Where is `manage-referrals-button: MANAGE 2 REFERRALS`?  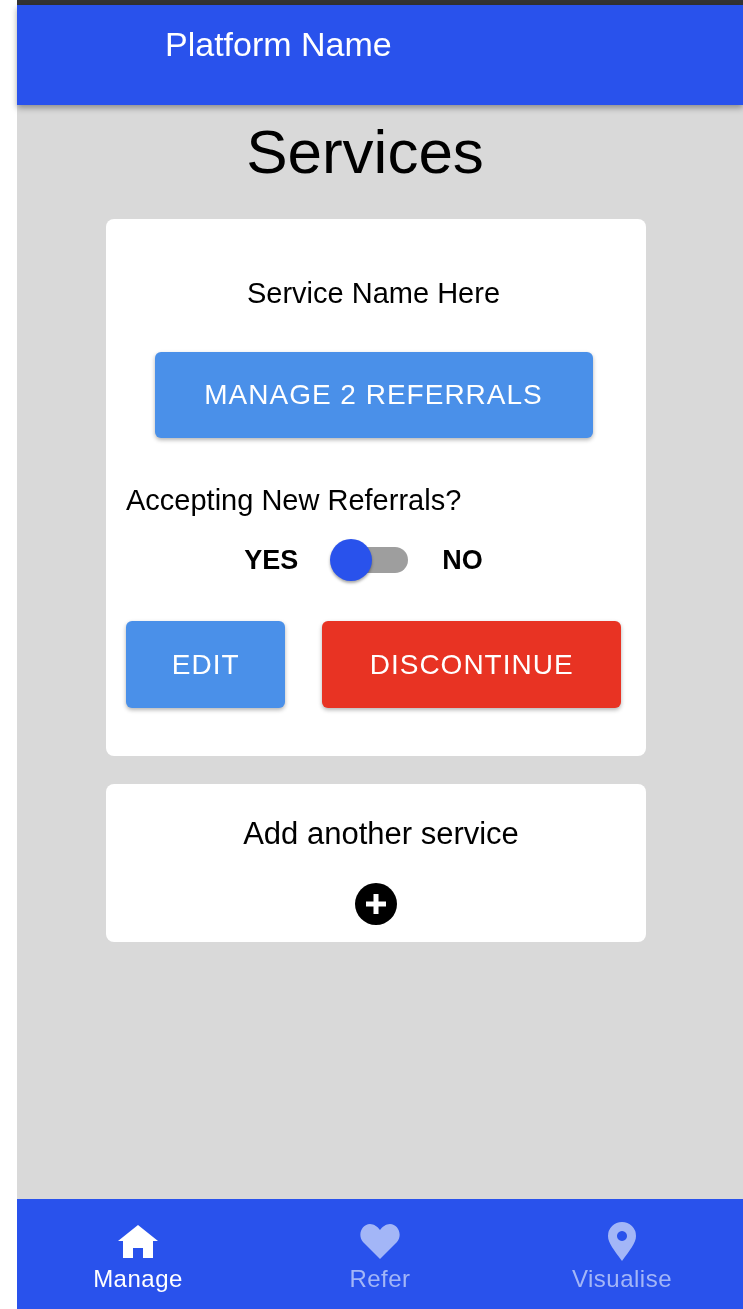
manage-referrals-button: MANAGE 2 REFERRALS is located at coordinates (373, 395).